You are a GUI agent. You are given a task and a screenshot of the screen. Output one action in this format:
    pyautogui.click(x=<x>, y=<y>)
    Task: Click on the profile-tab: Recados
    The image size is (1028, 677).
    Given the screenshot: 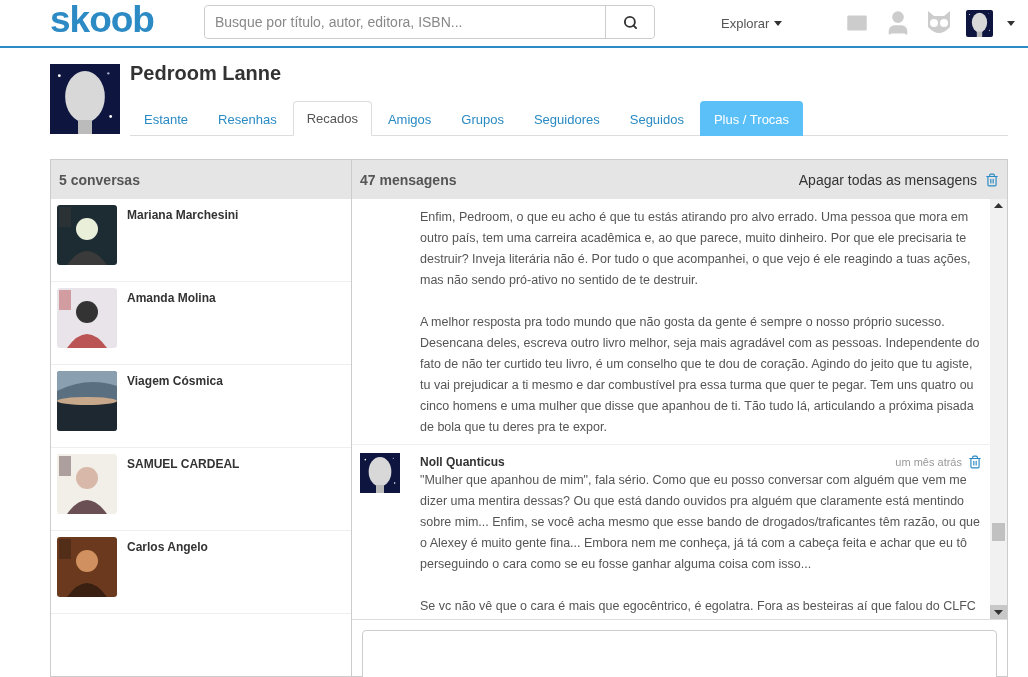 What is the action you would take?
    pyautogui.click(x=332, y=118)
    